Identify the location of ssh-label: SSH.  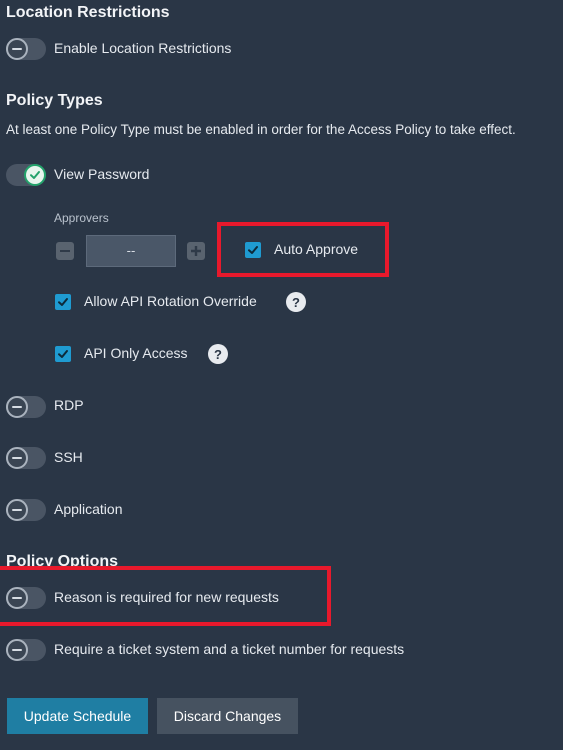
(68, 457).